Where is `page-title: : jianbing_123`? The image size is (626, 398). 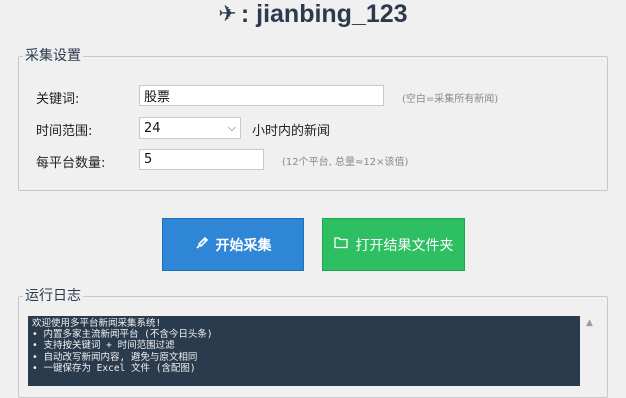 page-title: : jianbing_123 is located at coordinates (324, 14).